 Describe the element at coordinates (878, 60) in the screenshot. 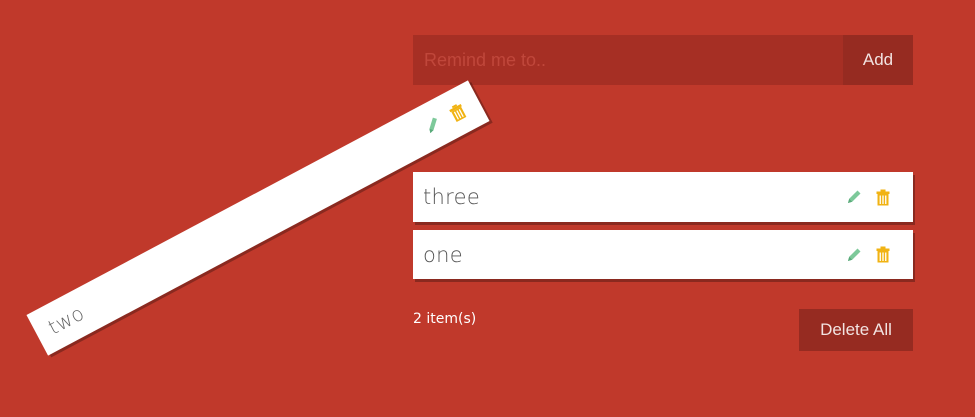

I see `add-button: Add` at that location.